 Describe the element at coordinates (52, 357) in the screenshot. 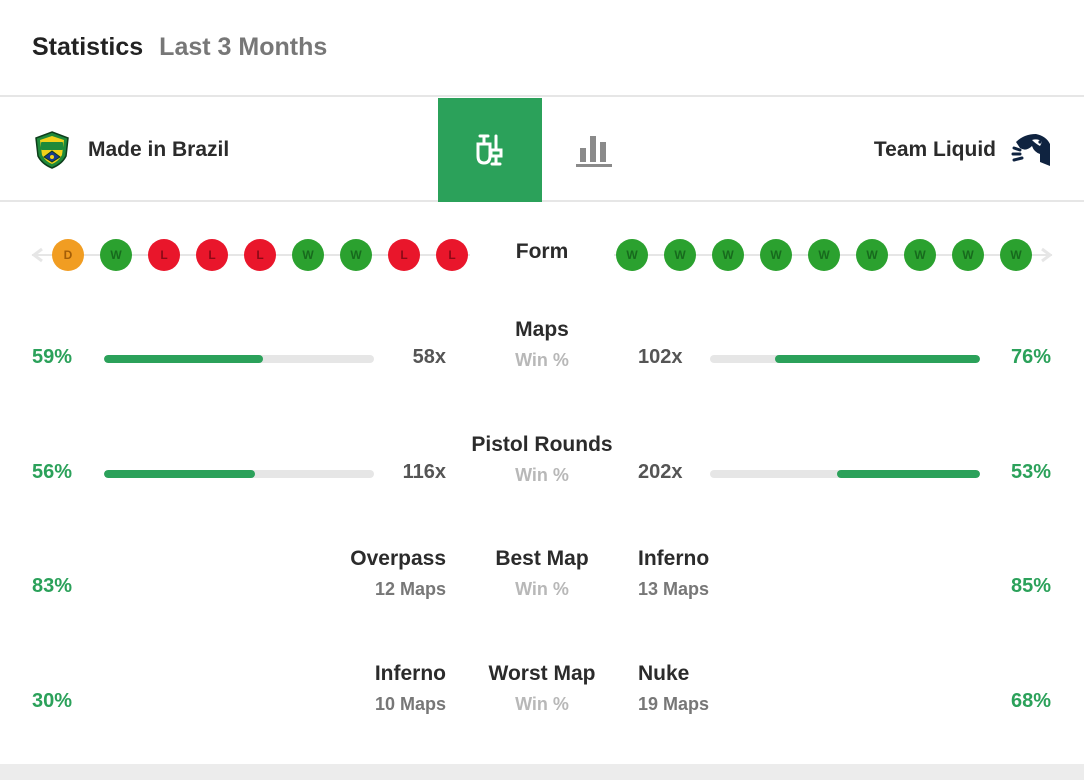

I see `left-win-pct: 59%` at that location.